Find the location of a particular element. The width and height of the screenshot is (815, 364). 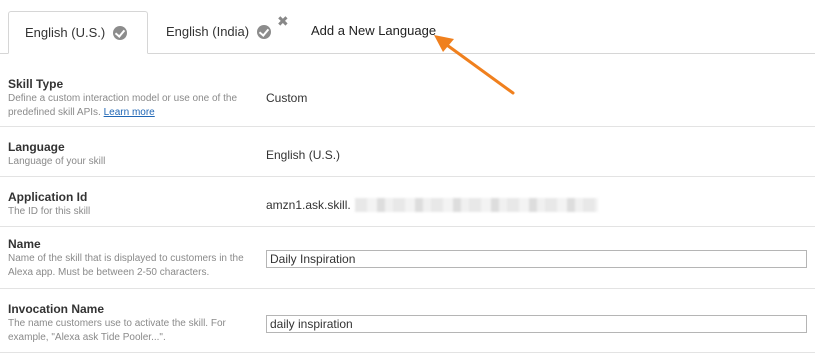

skill-type-label: Skill Type is located at coordinates (36, 84).